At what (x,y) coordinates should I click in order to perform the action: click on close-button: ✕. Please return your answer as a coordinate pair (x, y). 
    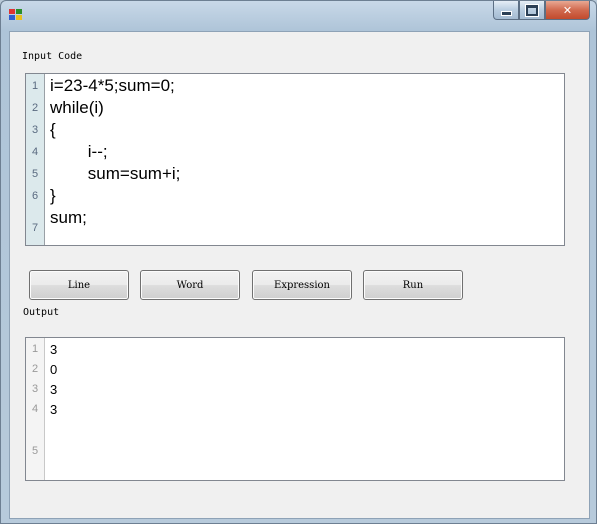
    Looking at the image, I should click on (567, 10).